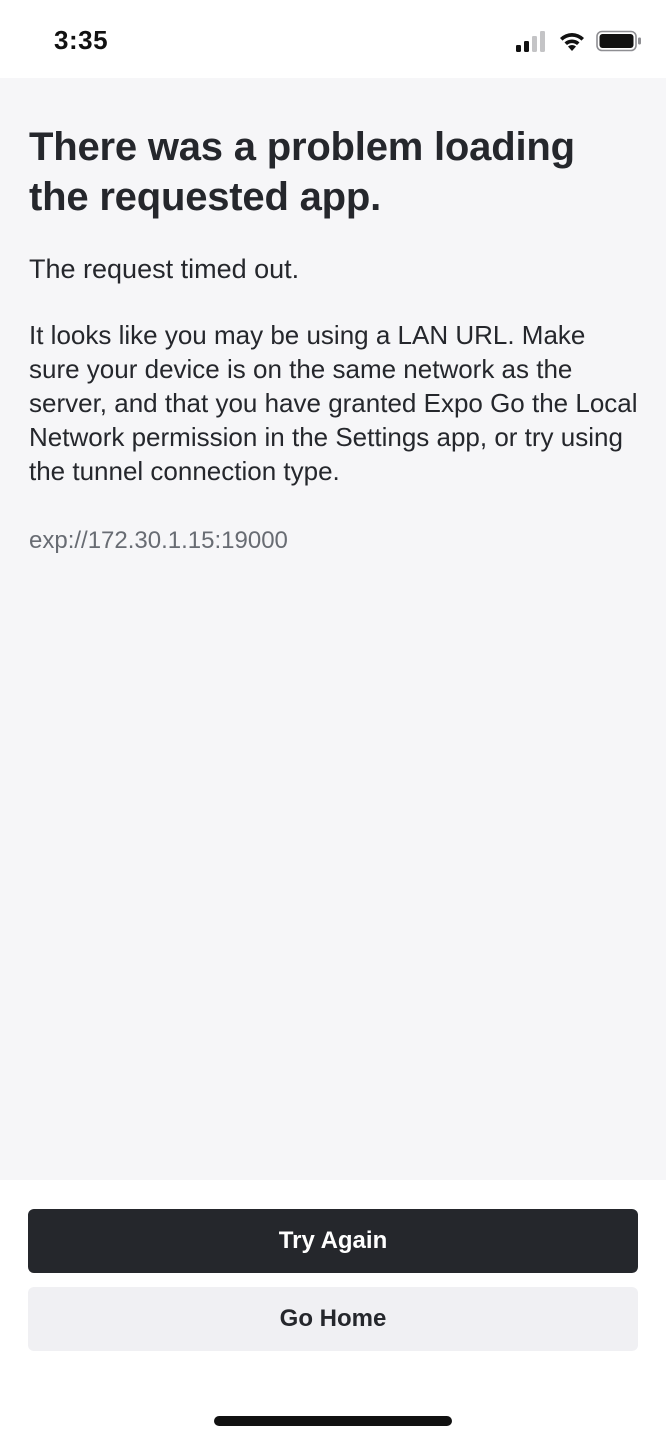  What do you see at coordinates (164, 269) in the screenshot?
I see `error-message: The request timed out.` at bounding box center [164, 269].